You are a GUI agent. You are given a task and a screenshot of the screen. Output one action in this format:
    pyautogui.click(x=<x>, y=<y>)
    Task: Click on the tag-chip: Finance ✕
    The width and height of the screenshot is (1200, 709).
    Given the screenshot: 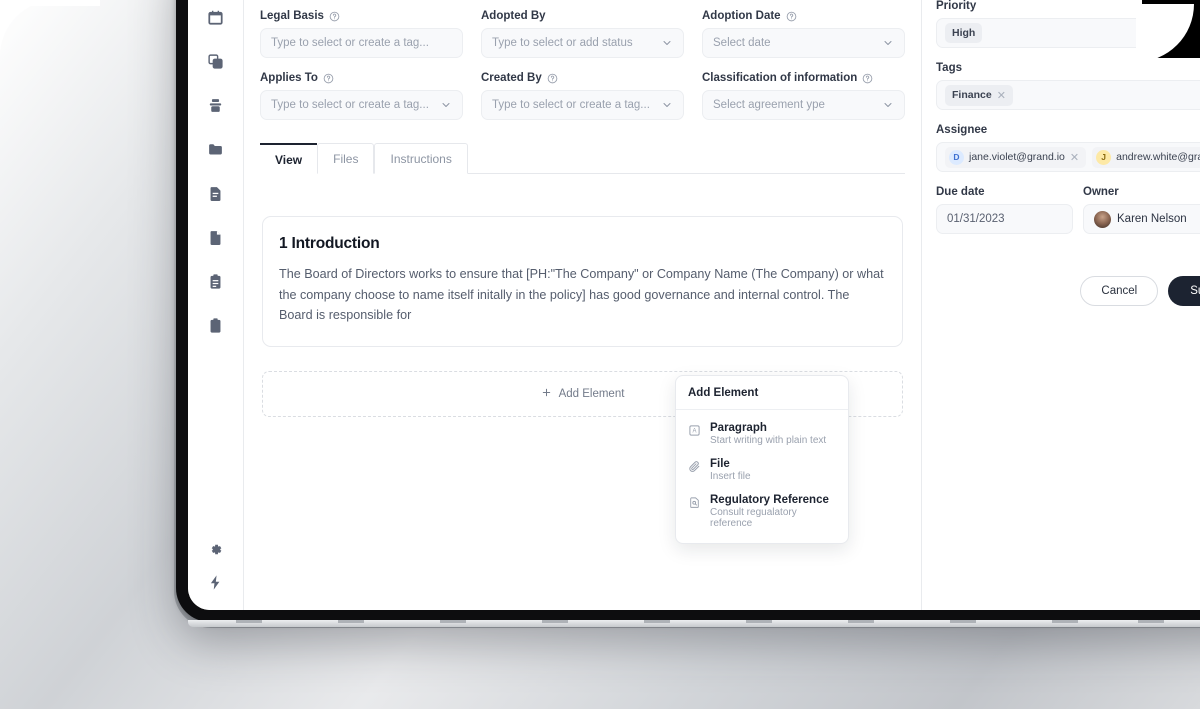 What is the action you would take?
    pyautogui.click(x=979, y=95)
    